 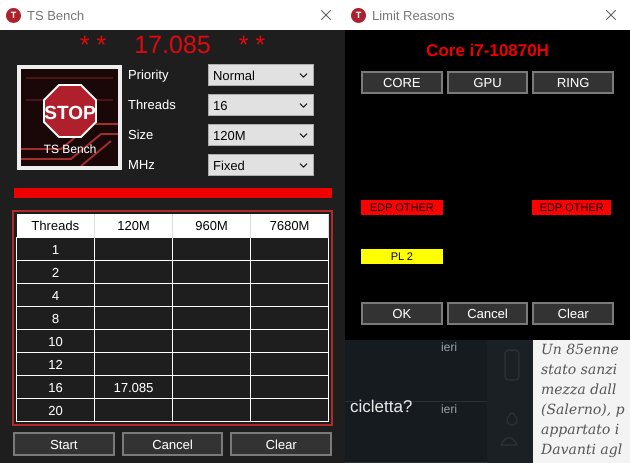 I want to click on category-button: RING, so click(x=573, y=82).